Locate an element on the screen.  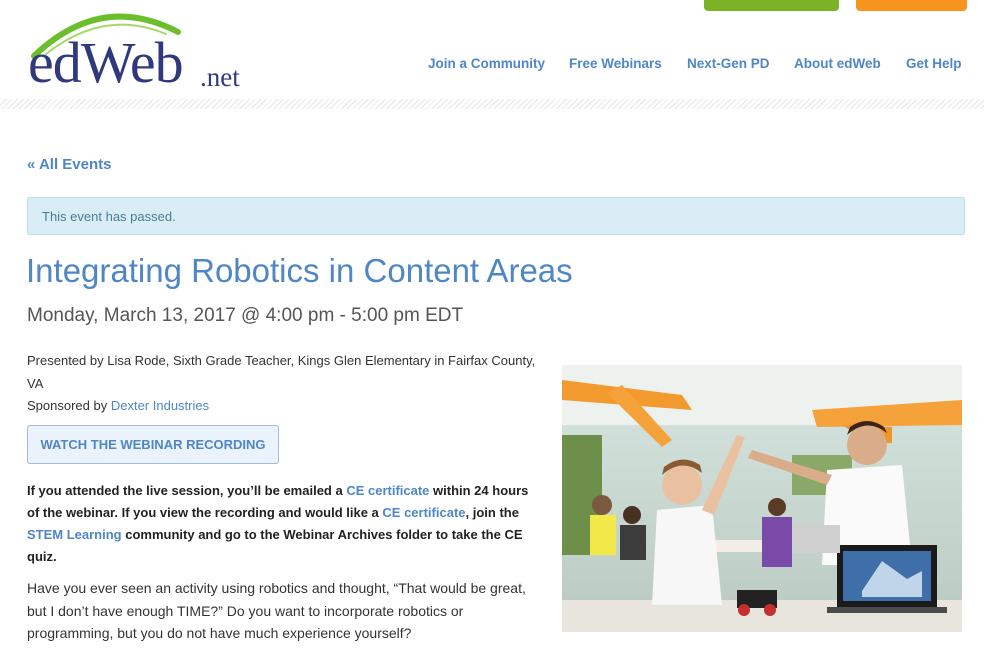
sponsor-link: Dexter Industries is located at coordinates (160, 405).